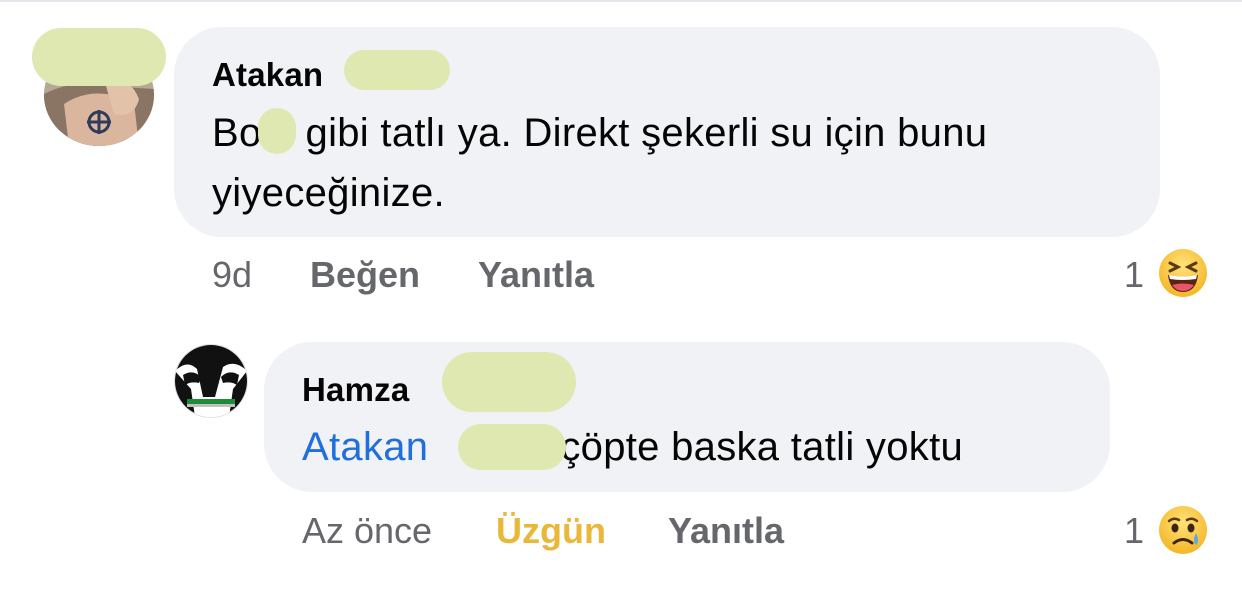 This screenshot has height=615, width=1242. I want to click on comment-text-line2: yiyeceğinize., so click(328, 193).